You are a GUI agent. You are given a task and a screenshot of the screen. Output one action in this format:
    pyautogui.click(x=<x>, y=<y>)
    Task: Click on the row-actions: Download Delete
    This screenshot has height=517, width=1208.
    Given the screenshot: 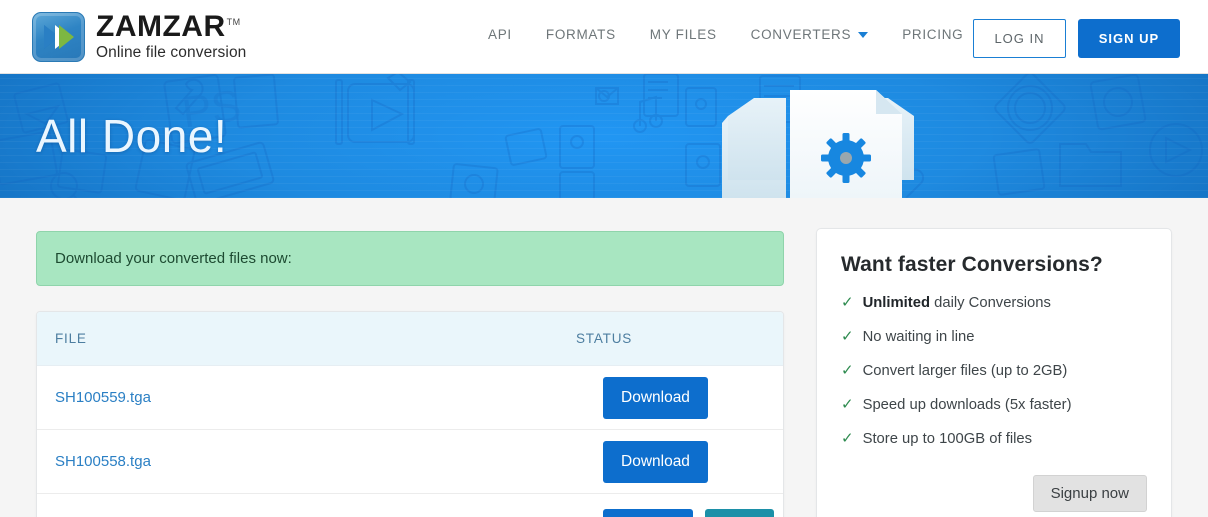 What is the action you would take?
    pyautogui.click(x=689, y=512)
    